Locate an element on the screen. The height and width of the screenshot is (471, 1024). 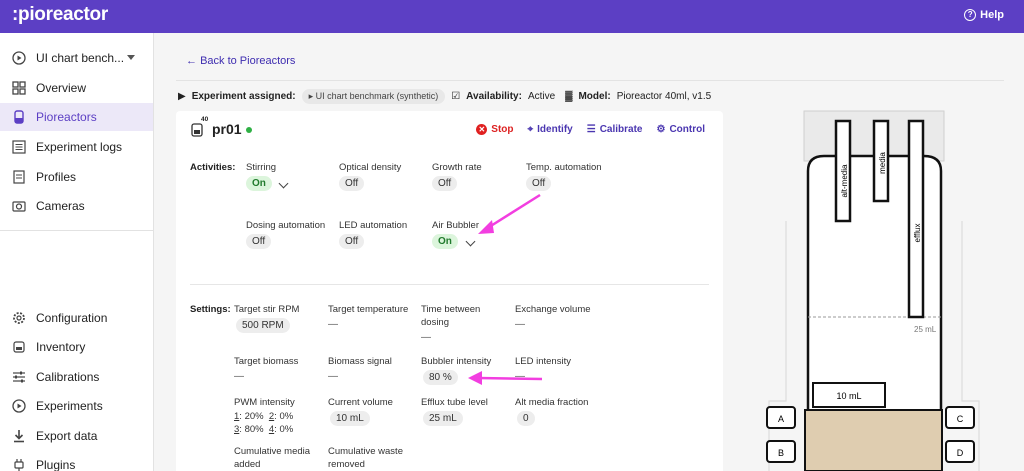
sidebar-item-label: Configuration is located at coordinates (72, 318).